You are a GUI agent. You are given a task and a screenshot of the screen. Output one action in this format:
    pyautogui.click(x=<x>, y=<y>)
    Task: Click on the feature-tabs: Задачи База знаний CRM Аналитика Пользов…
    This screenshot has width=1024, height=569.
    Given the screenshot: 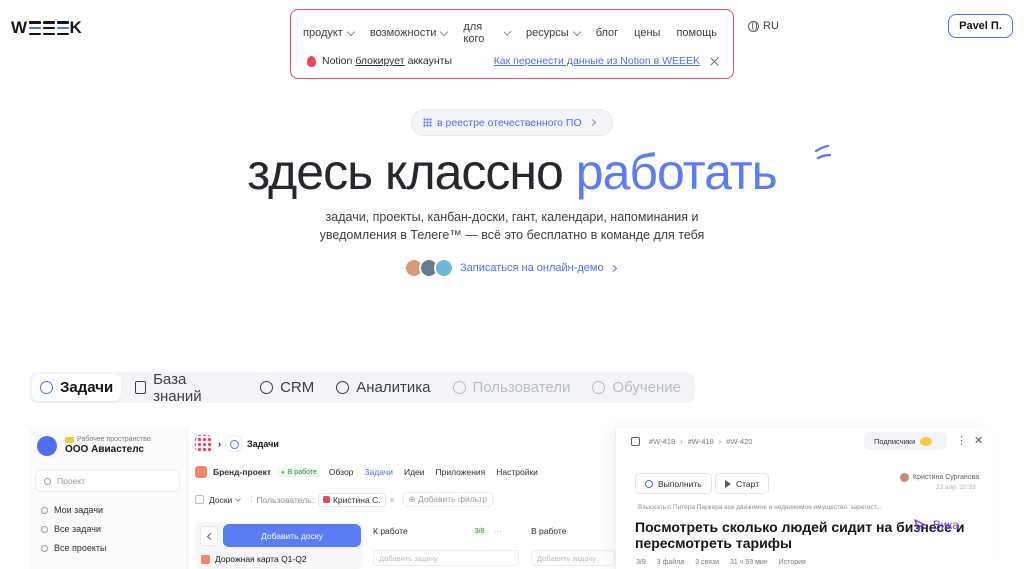 What is the action you would take?
    pyautogui.click(x=362, y=388)
    